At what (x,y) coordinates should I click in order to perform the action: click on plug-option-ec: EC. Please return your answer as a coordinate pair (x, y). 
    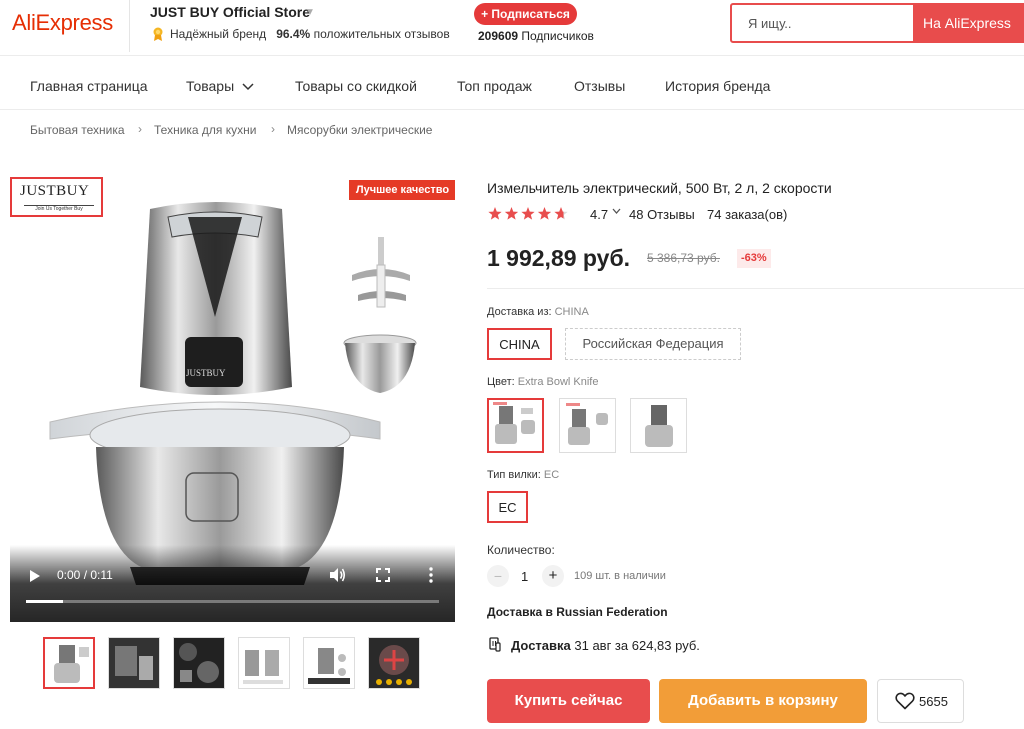
    Looking at the image, I should click on (507, 507).